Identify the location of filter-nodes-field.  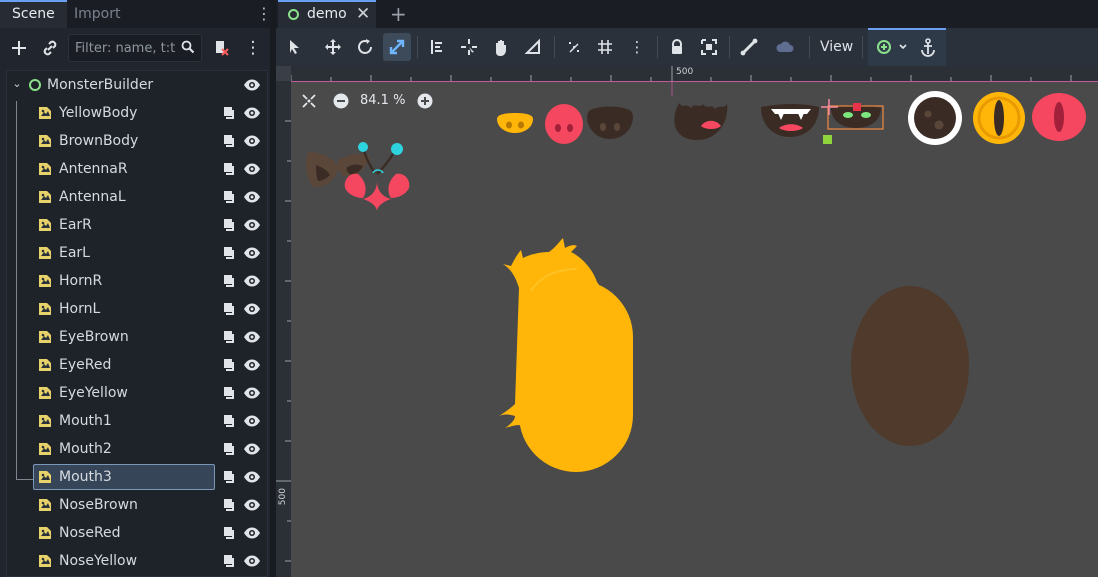
(135, 48).